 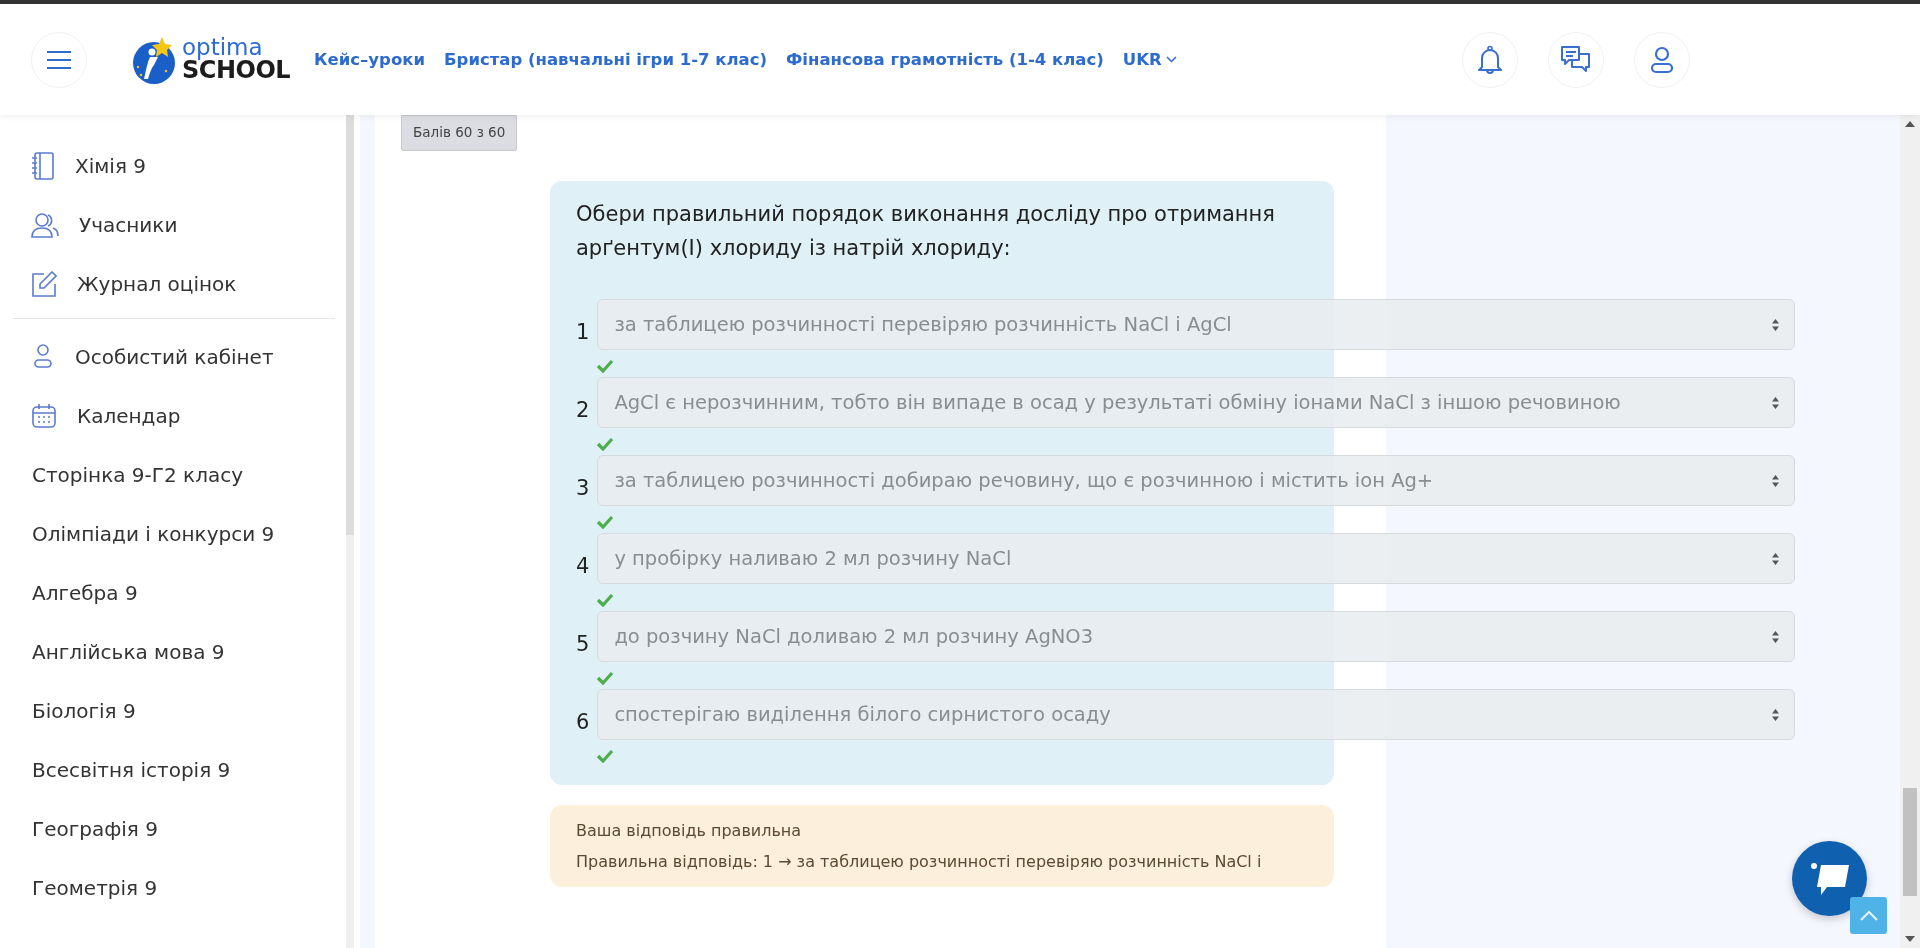 What do you see at coordinates (1490, 59) in the screenshot?
I see `bell-icon` at bounding box center [1490, 59].